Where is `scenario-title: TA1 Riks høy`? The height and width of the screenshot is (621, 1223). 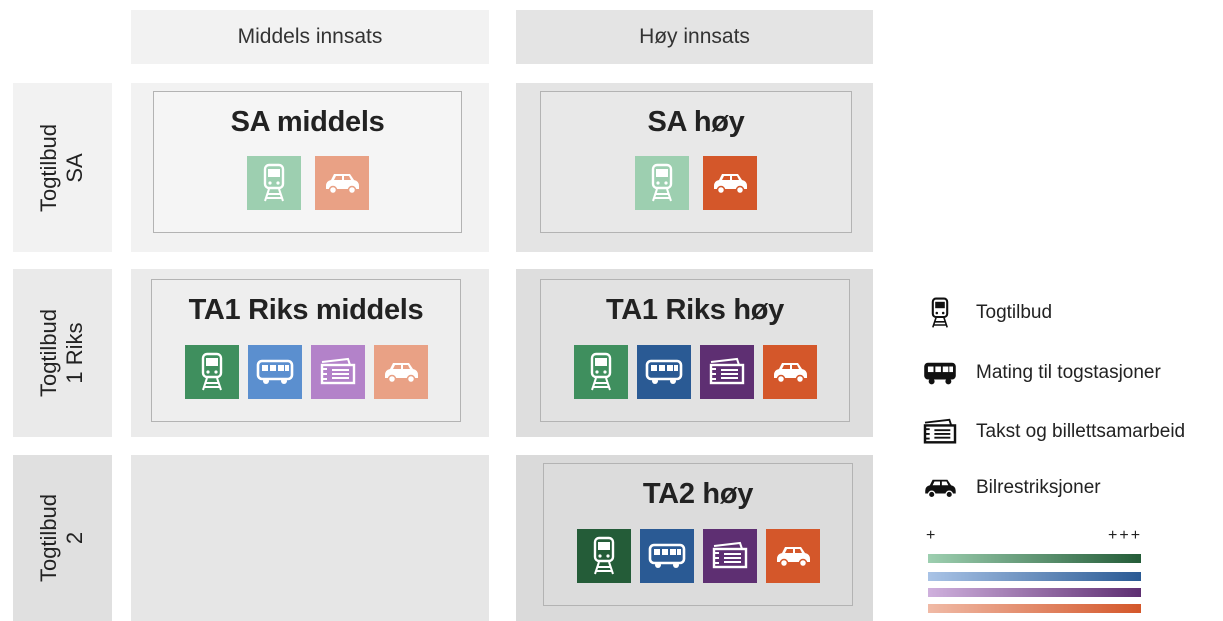 scenario-title: TA1 Riks høy is located at coordinates (695, 310).